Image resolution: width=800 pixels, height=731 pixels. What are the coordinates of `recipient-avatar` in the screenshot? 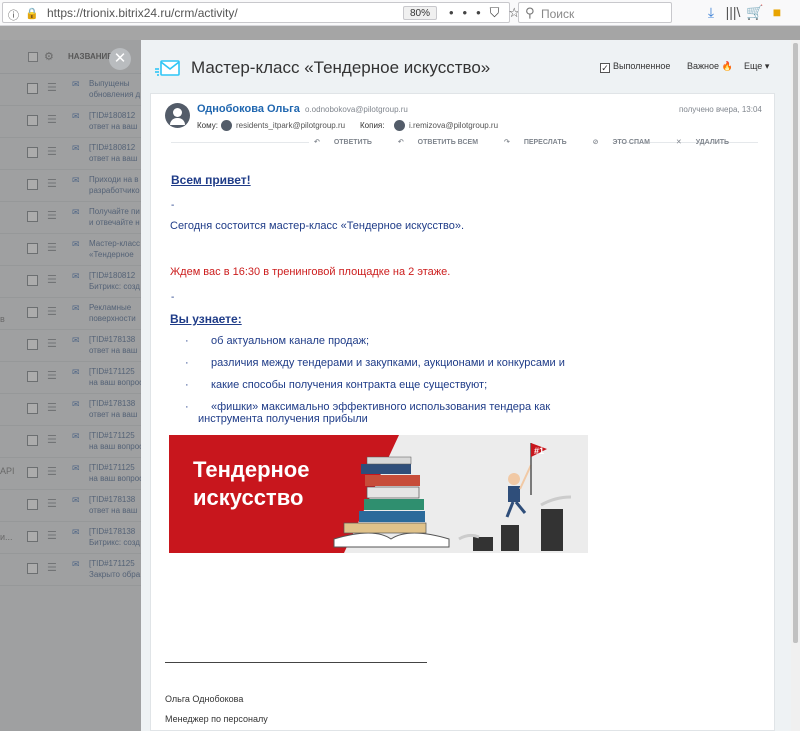 It's located at (226, 125).